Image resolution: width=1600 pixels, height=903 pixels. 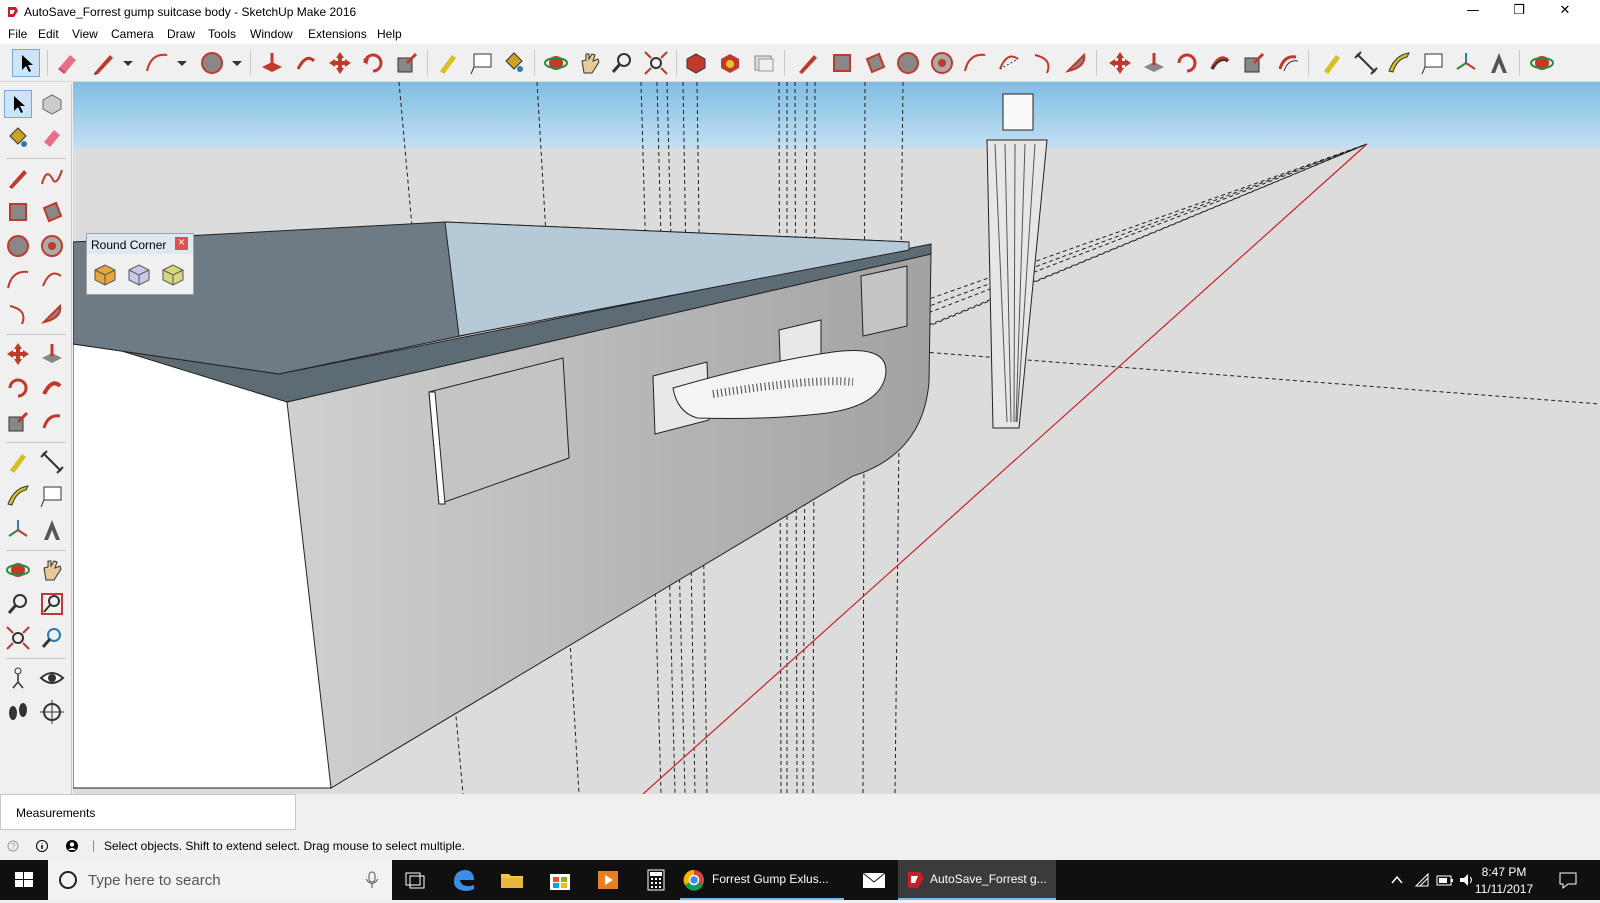 I want to click on rotate-tool-button, so click(x=373, y=63).